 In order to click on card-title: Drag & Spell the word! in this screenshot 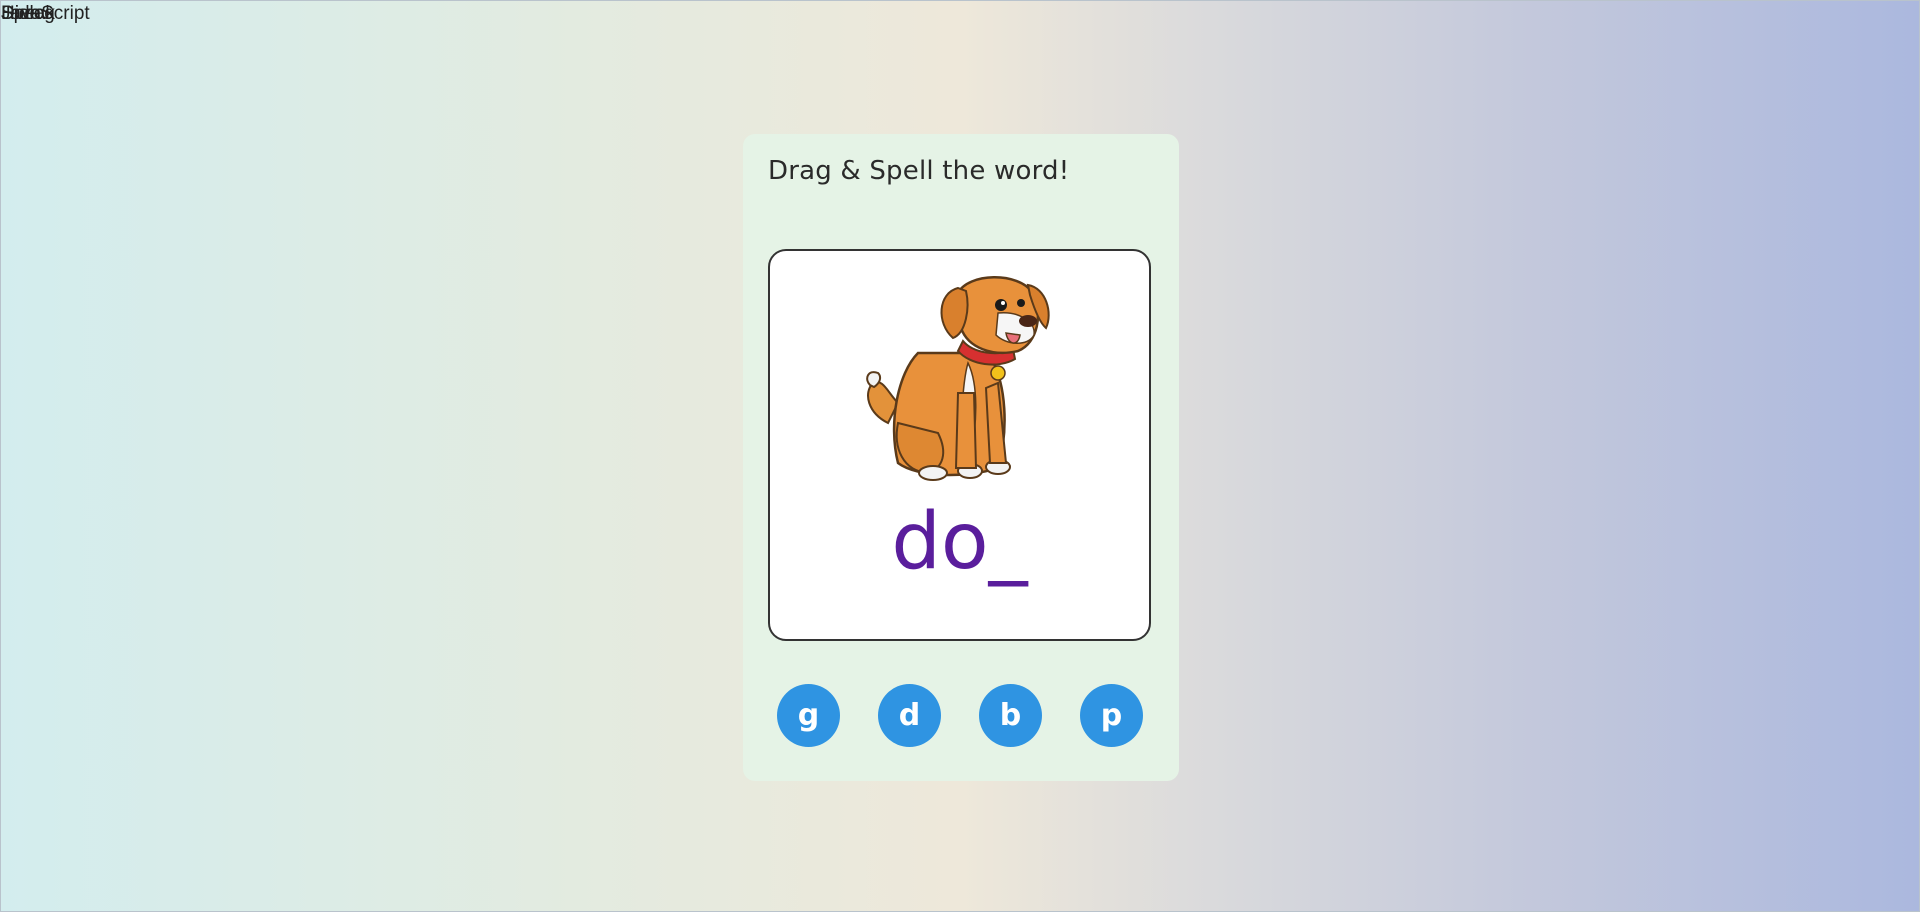, I will do `click(919, 171)`.